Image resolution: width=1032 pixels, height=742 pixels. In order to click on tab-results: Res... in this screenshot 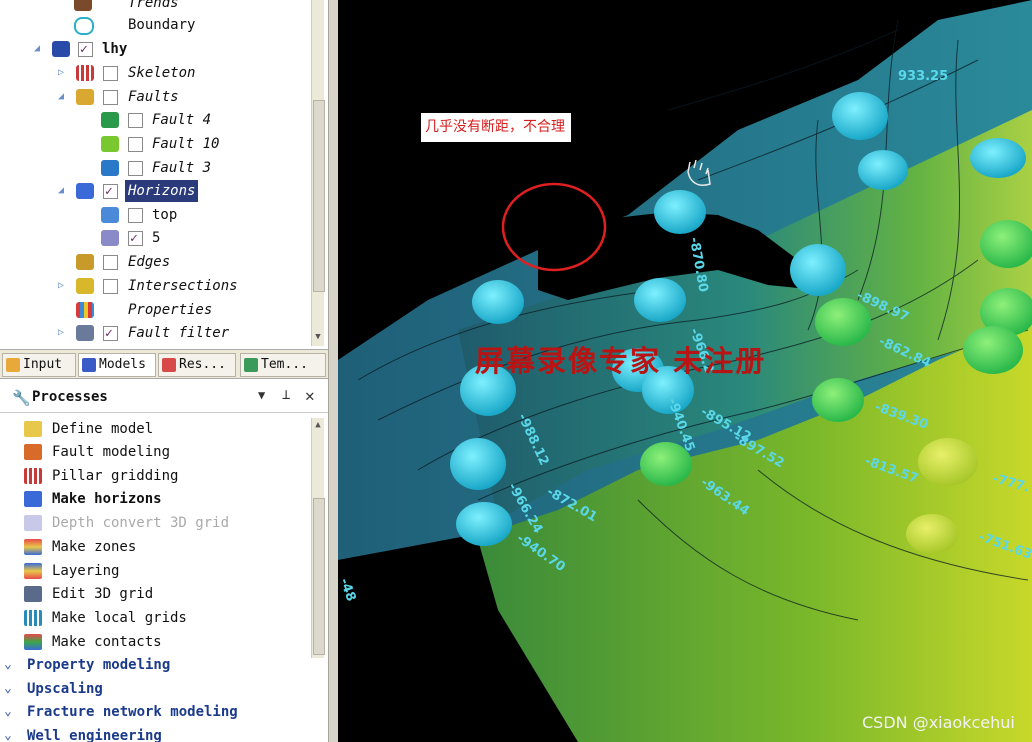, I will do `click(197, 365)`.